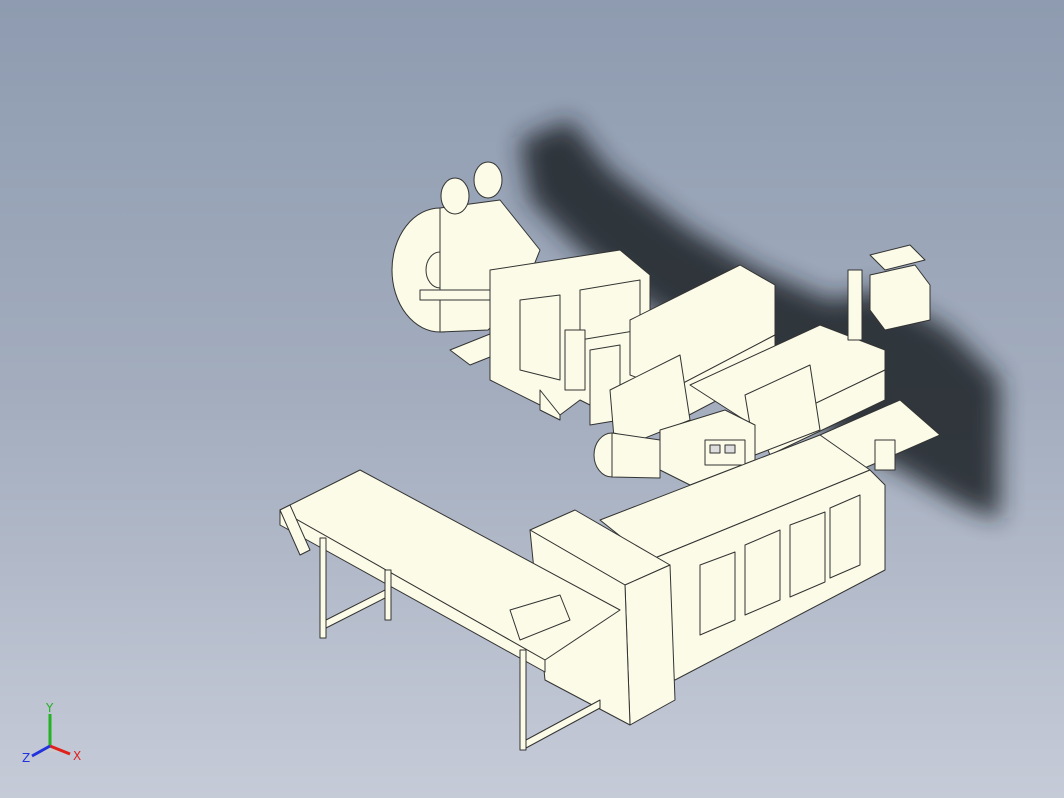  What do you see at coordinates (49, 708) in the screenshot?
I see `y-axis-label: Y` at bounding box center [49, 708].